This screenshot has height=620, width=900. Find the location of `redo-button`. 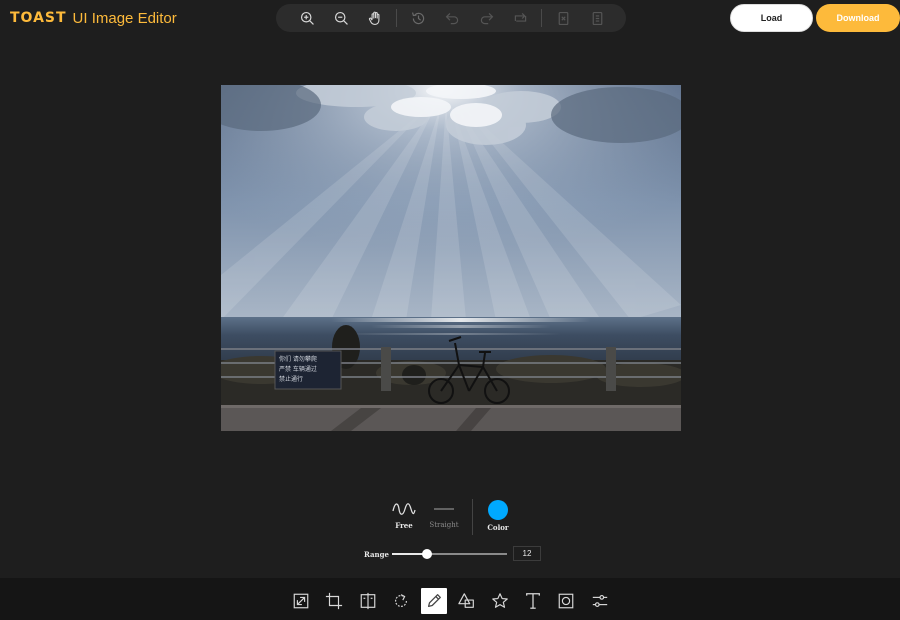

redo-button is located at coordinates (486, 18).